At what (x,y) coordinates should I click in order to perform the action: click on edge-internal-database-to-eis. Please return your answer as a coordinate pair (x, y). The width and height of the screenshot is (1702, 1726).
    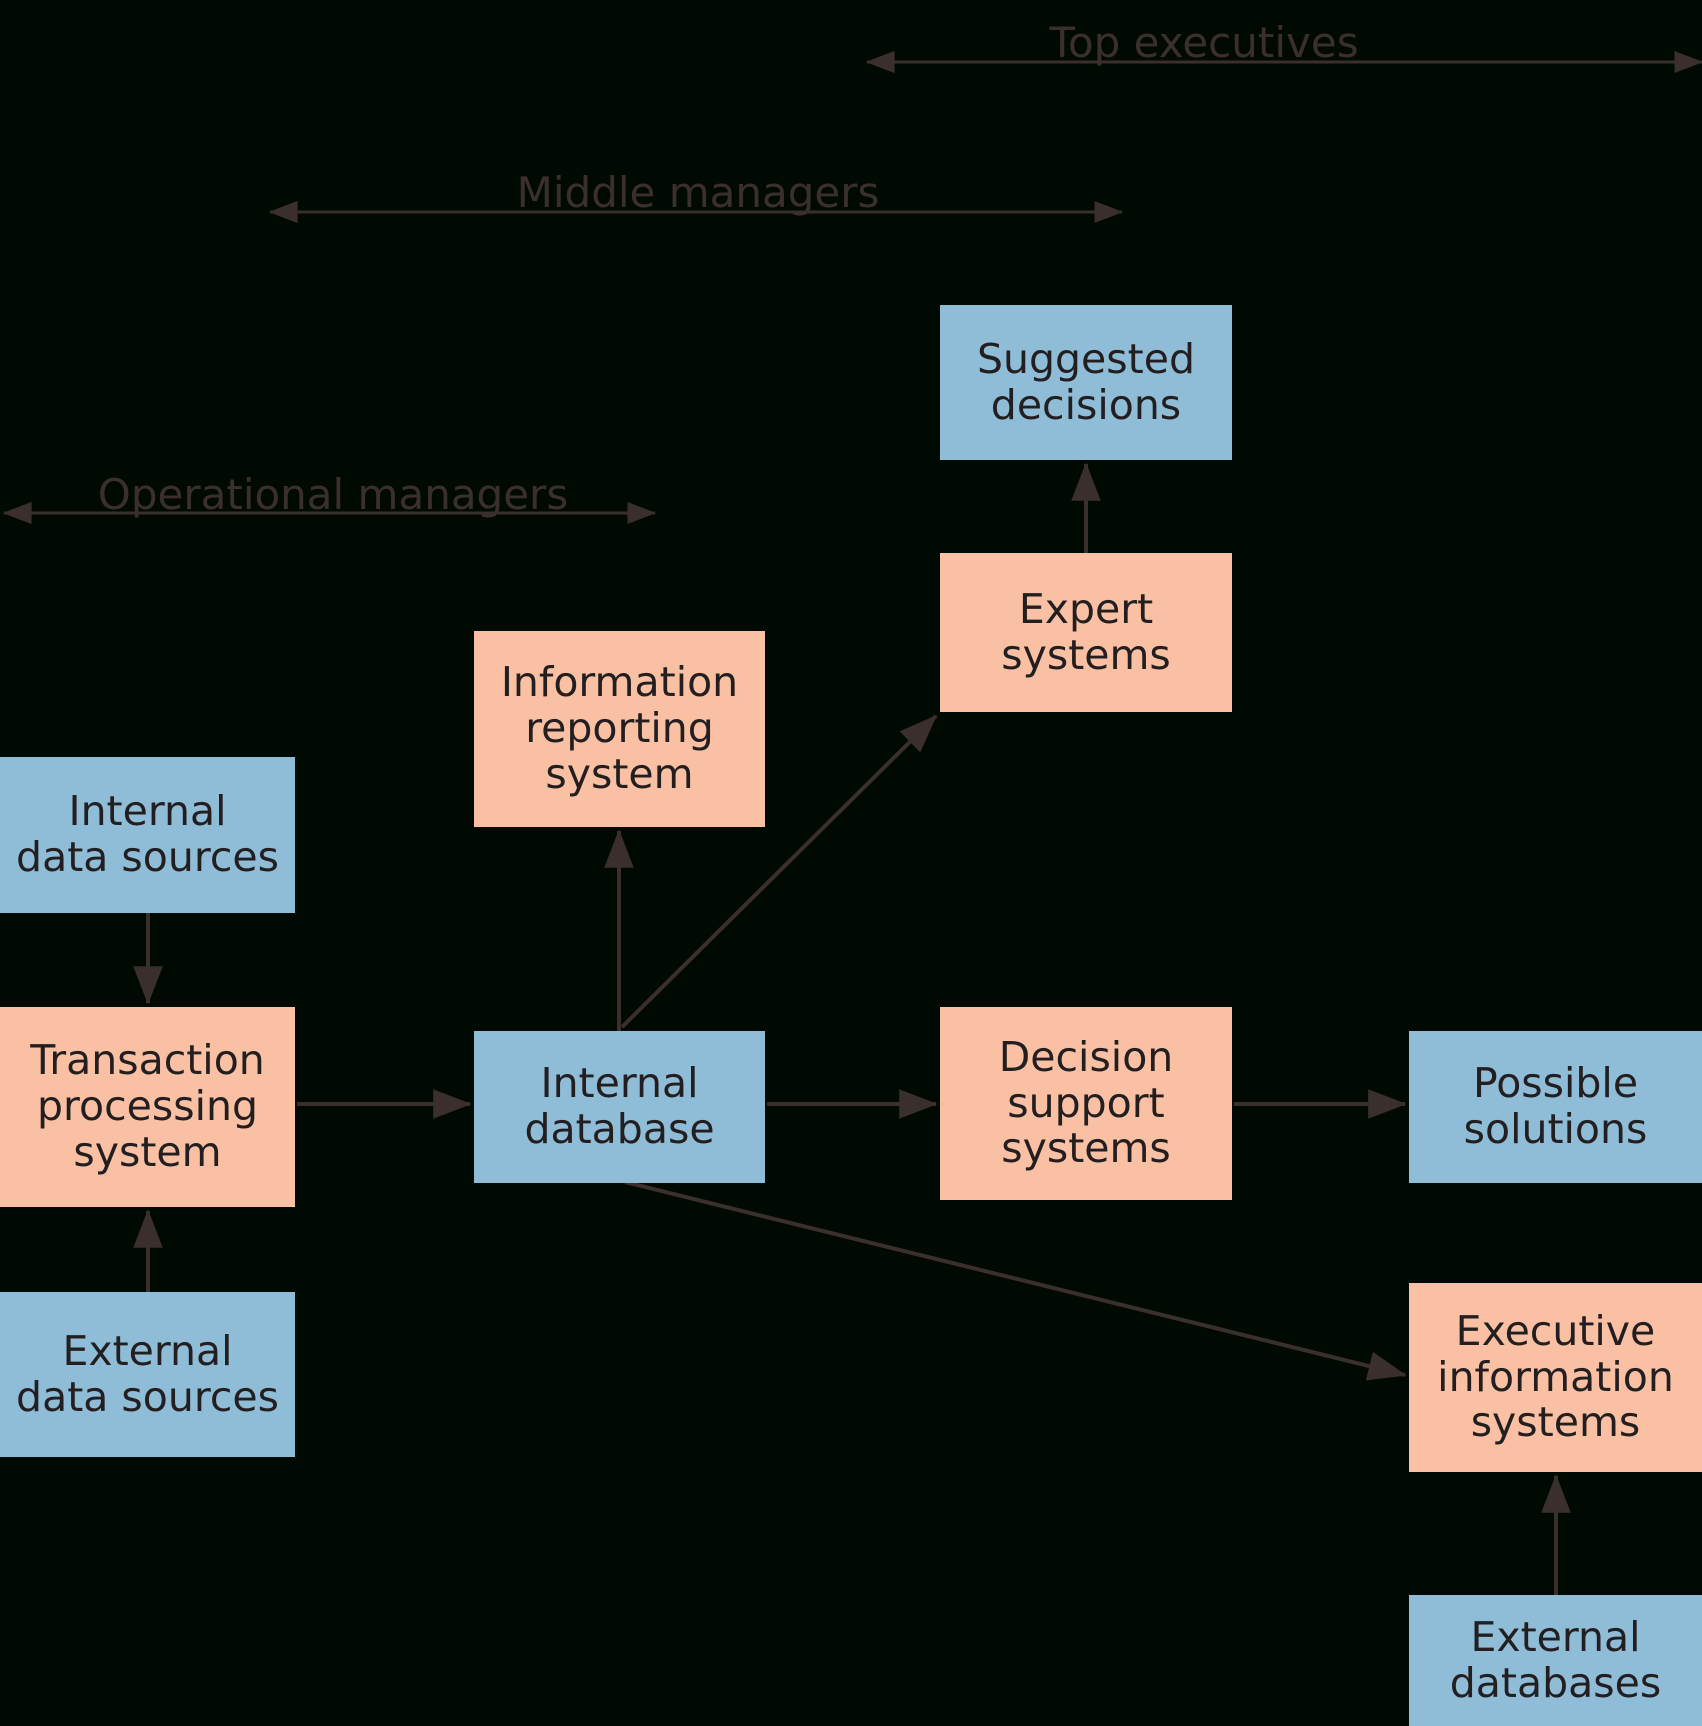
    Looking at the image, I should click on (1015, 1280).